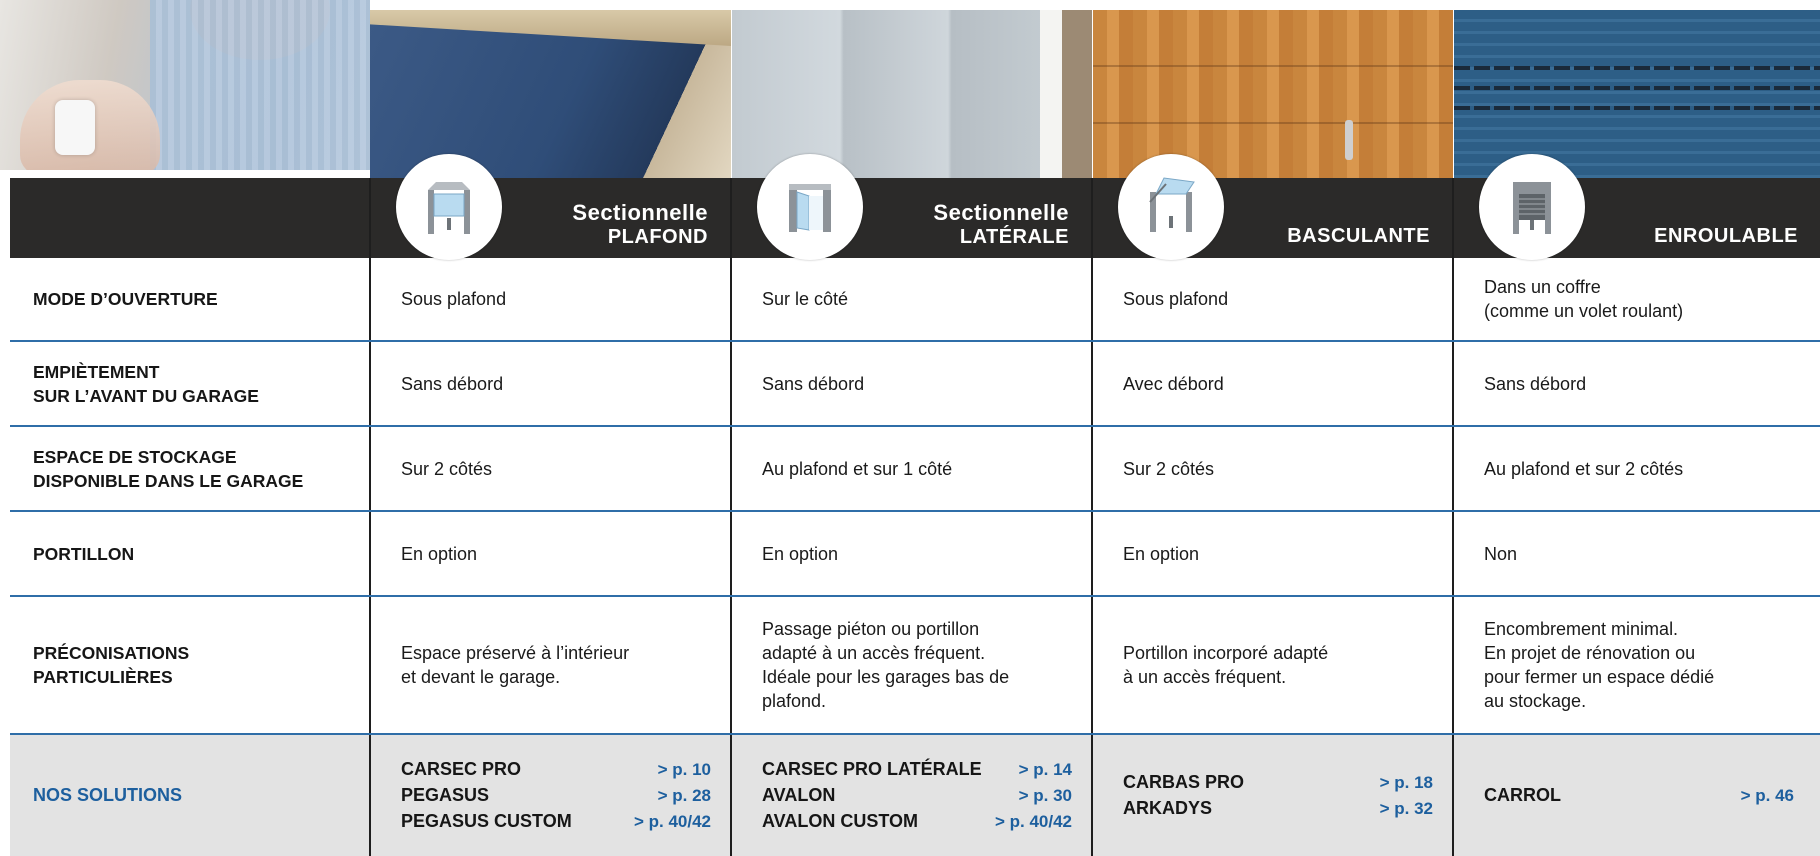 The width and height of the screenshot is (1820, 856). What do you see at coordinates (146, 383) in the screenshot?
I see `row-label: EMPIÈTEMENT SUR L’AVANT DU GARAGE` at bounding box center [146, 383].